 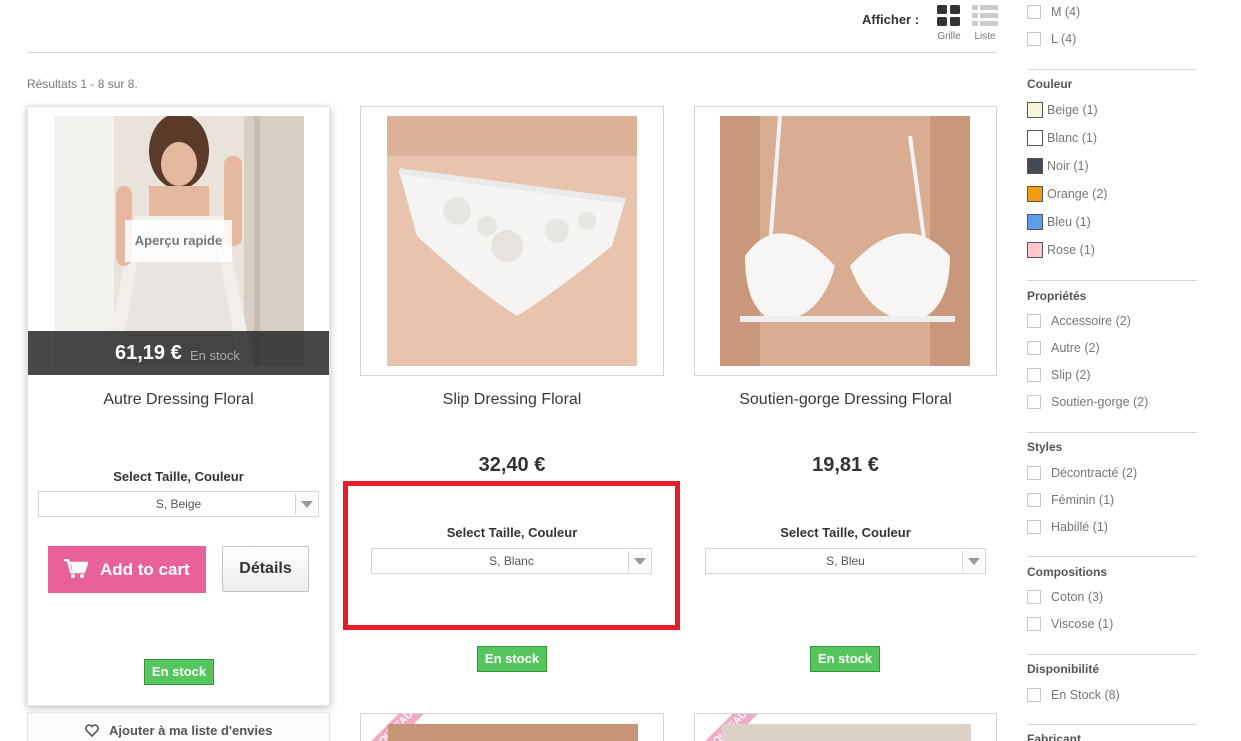 I want to click on filter-title-disponibilite: Disponibilité, so click(x=1063, y=669).